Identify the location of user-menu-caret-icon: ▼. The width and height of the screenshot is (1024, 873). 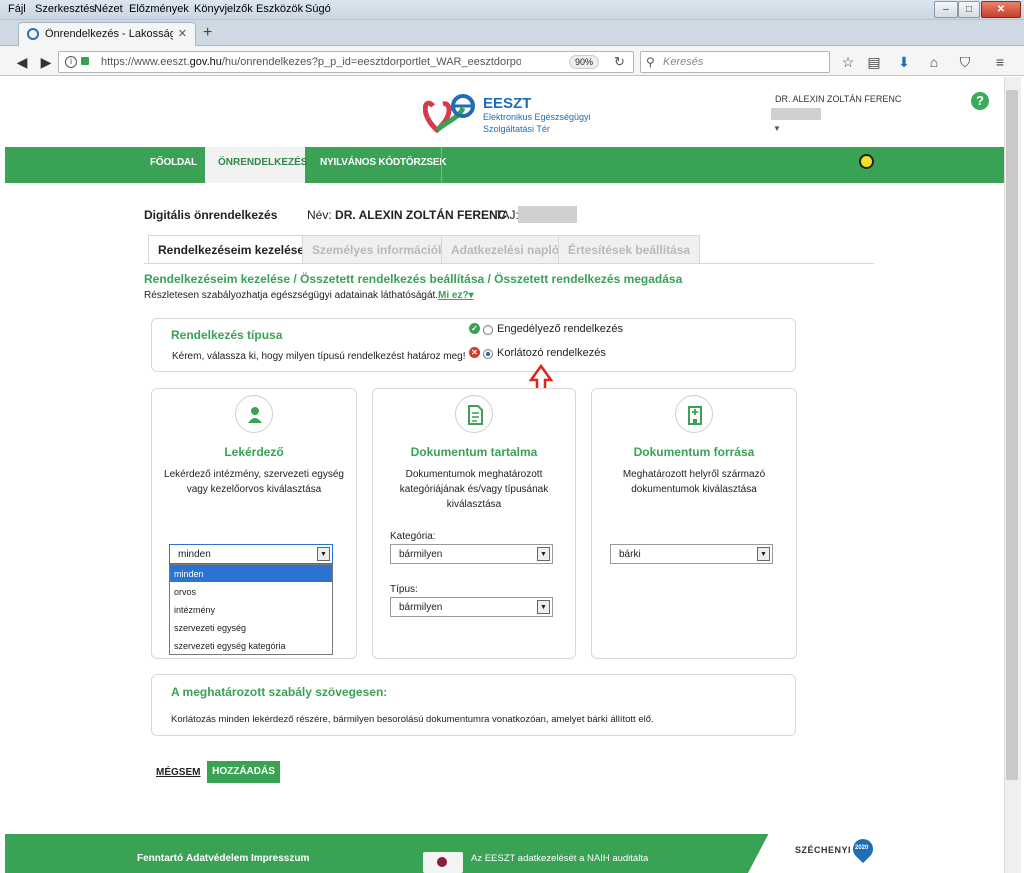
(777, 128).